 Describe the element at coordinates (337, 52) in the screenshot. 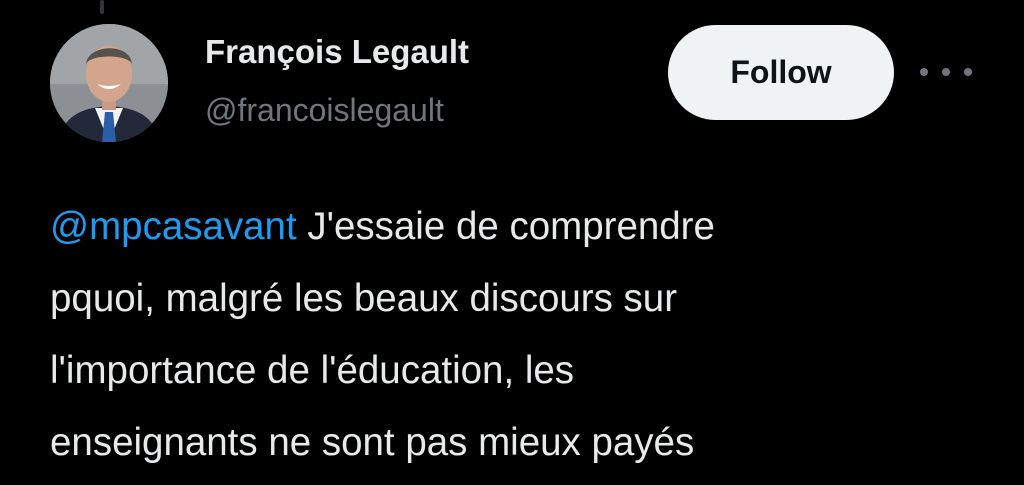

I see `author-display-name: François Legault` at that location.